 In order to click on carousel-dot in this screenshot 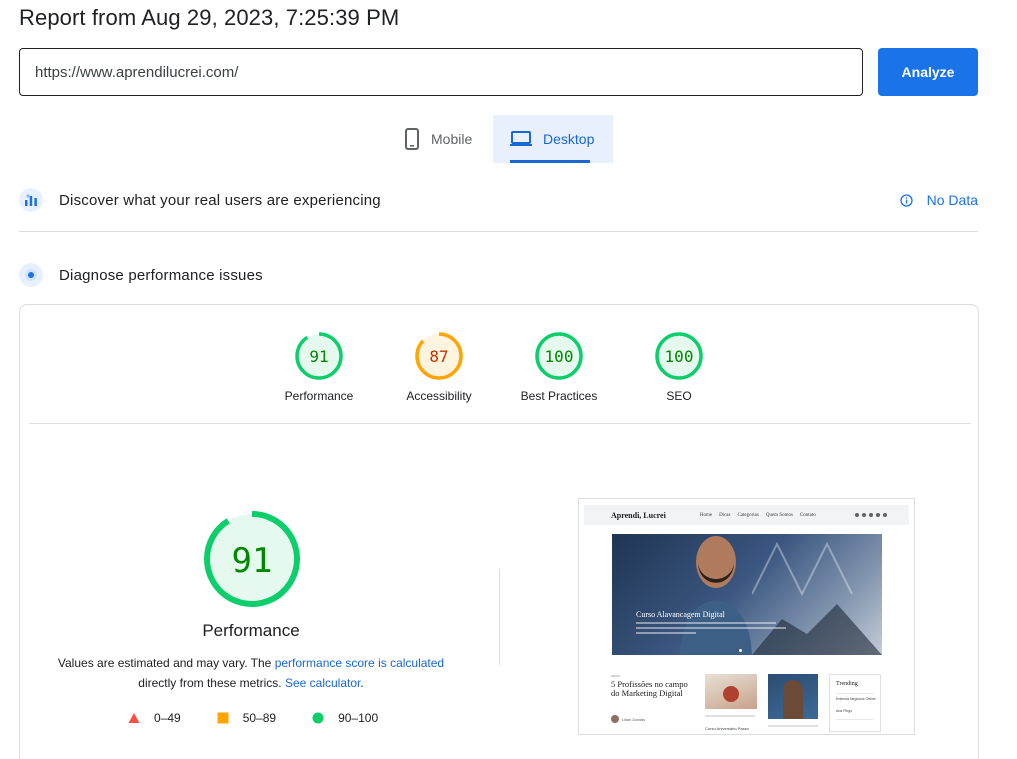, I will do `click(740, 650)`.